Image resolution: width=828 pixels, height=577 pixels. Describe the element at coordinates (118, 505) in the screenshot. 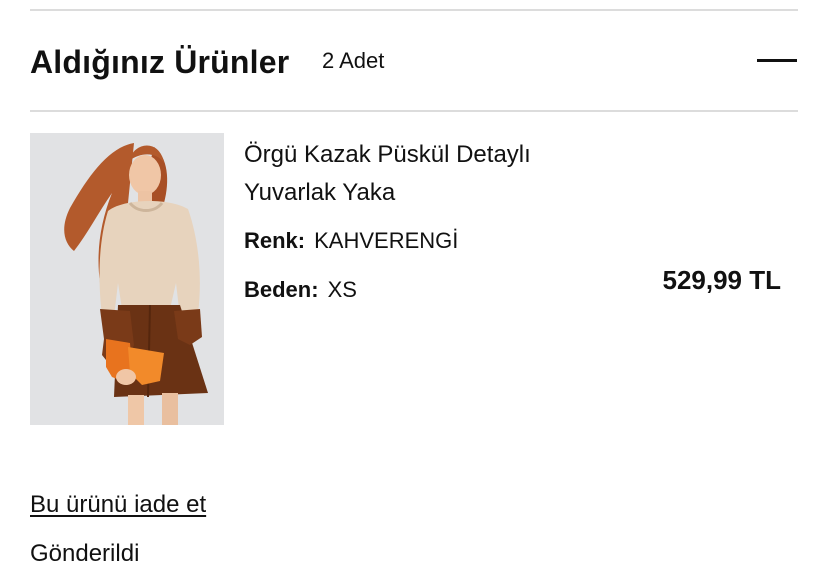

I see `return-item-link: Bu ürünü iade et` at that location.